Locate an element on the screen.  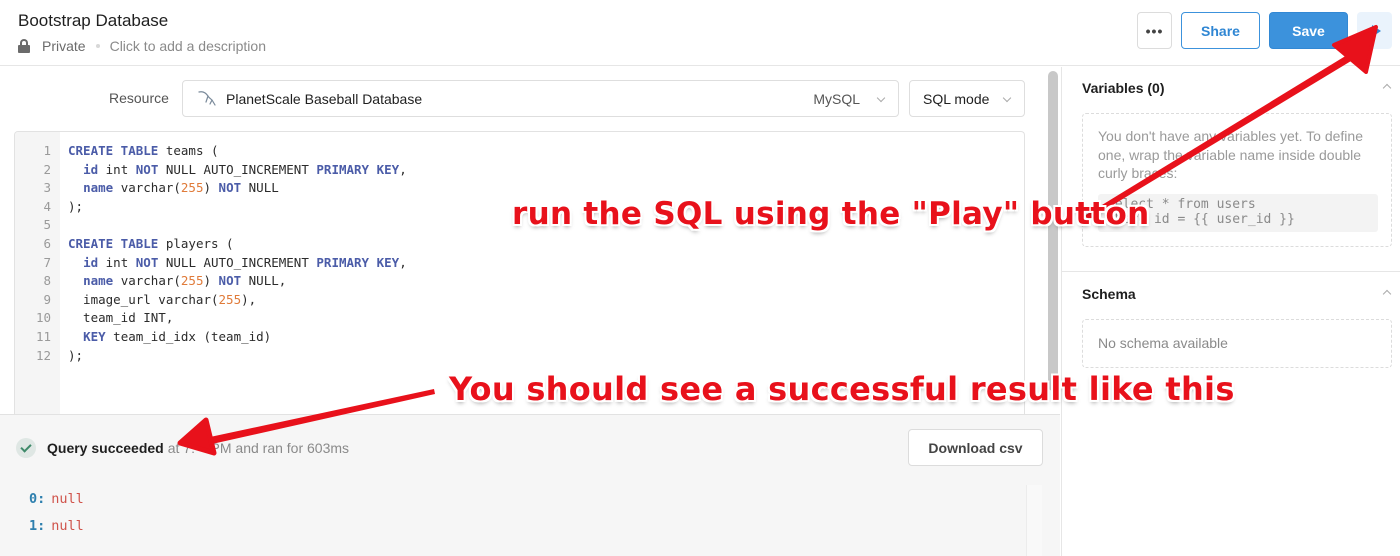
line-number: 5 is located at coordinates (47, 225).